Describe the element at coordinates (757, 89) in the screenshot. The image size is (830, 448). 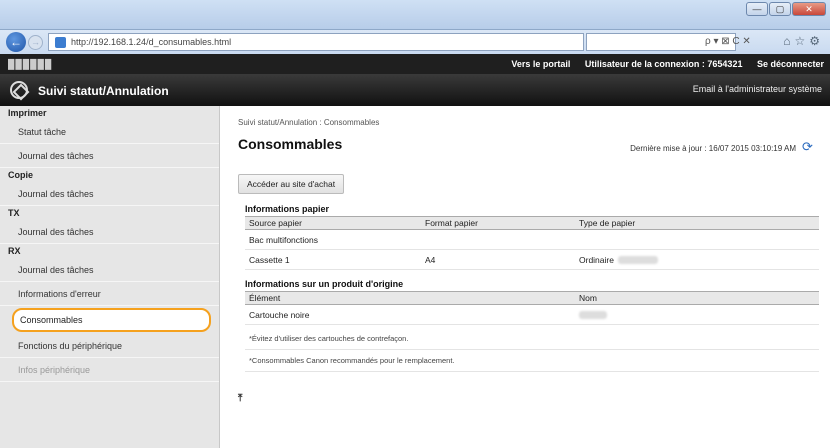
I see `admin-email-link: Email à l'administrateur système` at that location.